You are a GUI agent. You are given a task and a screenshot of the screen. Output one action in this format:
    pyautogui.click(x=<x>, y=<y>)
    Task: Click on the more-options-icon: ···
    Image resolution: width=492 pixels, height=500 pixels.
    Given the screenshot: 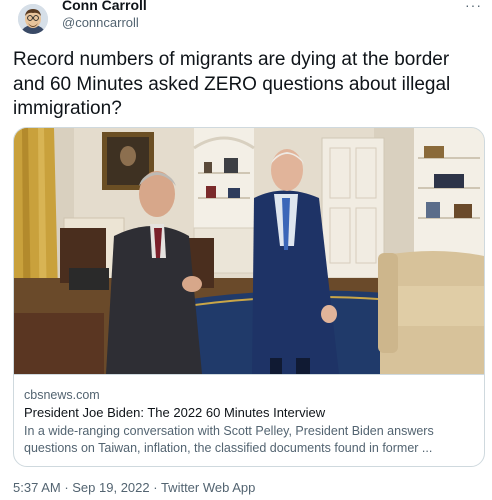 What is the action you would take?
    pyautogui.click(x=473, y=6)
    